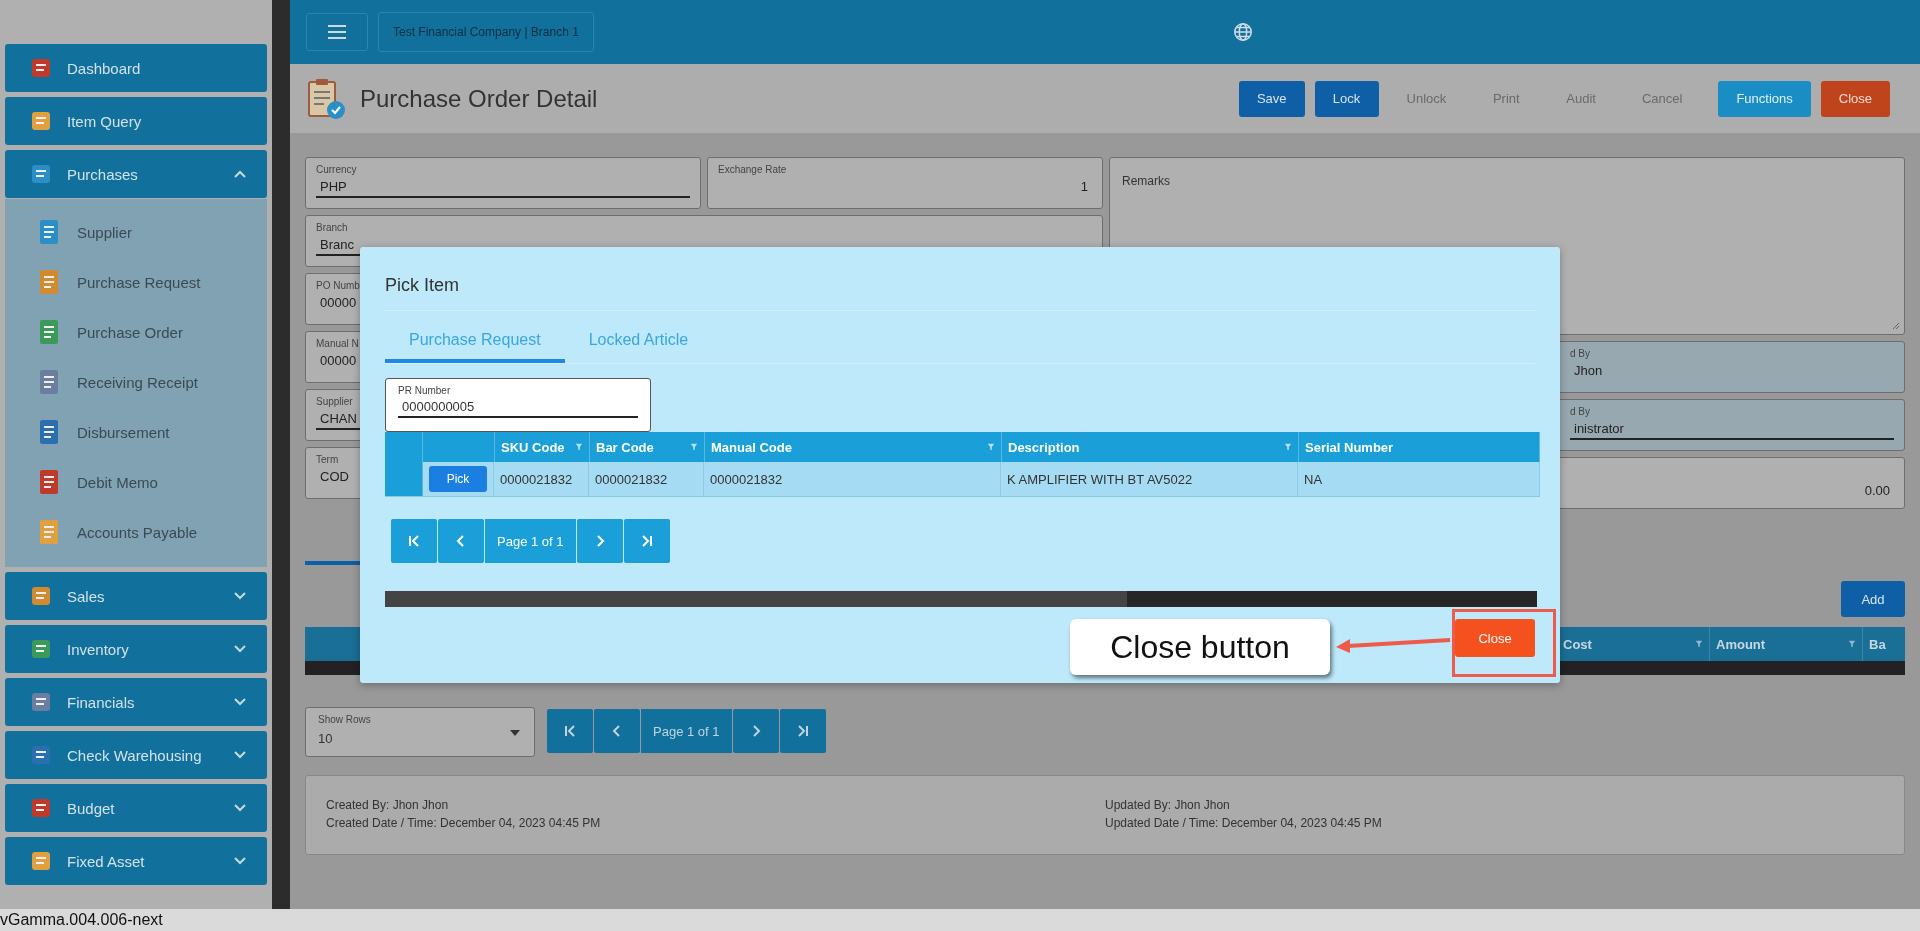 This screenshot has width=1920, height=931. Describe the element at coordinates (458, 479) in the screenshot. I see `pick-button: Pick` at that location.